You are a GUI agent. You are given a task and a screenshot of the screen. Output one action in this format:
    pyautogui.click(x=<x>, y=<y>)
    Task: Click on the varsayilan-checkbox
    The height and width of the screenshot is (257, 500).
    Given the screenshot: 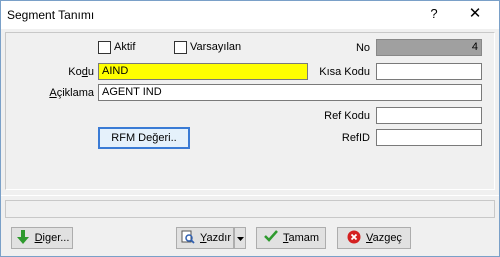 What is the action you would take?
    pyautogui.click(x=180, y=47)
    